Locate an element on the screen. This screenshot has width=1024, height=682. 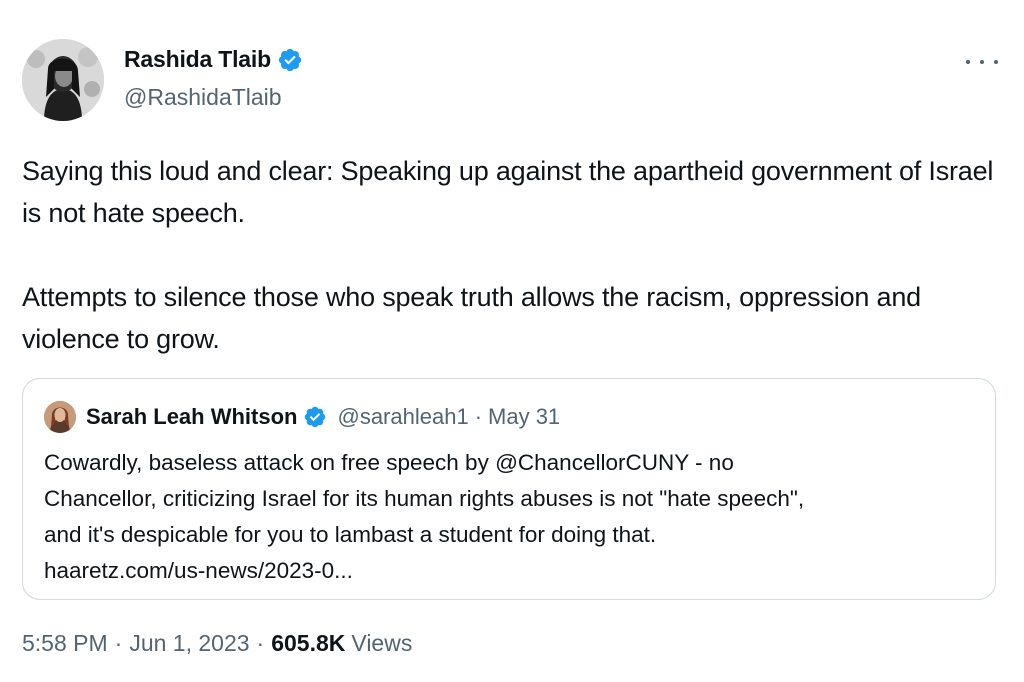
author-name: Rashida Tlaib is located at coordinates (197, 59).